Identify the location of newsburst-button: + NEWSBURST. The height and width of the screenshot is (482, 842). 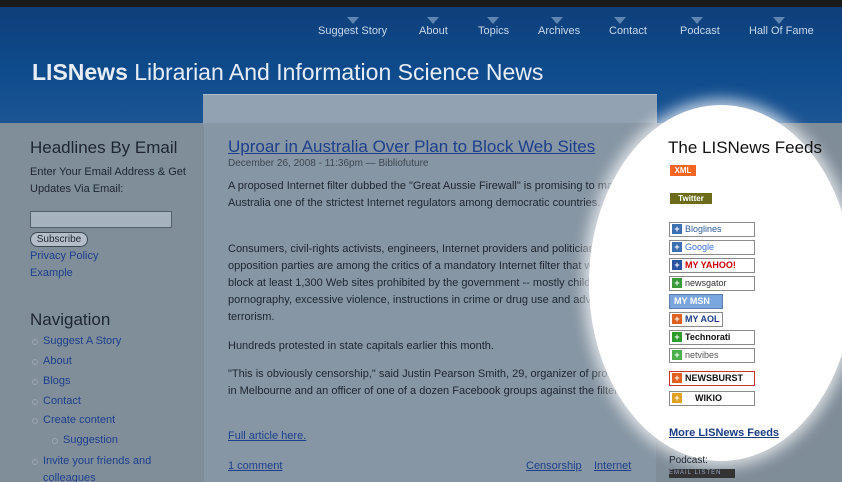
(712, 378).